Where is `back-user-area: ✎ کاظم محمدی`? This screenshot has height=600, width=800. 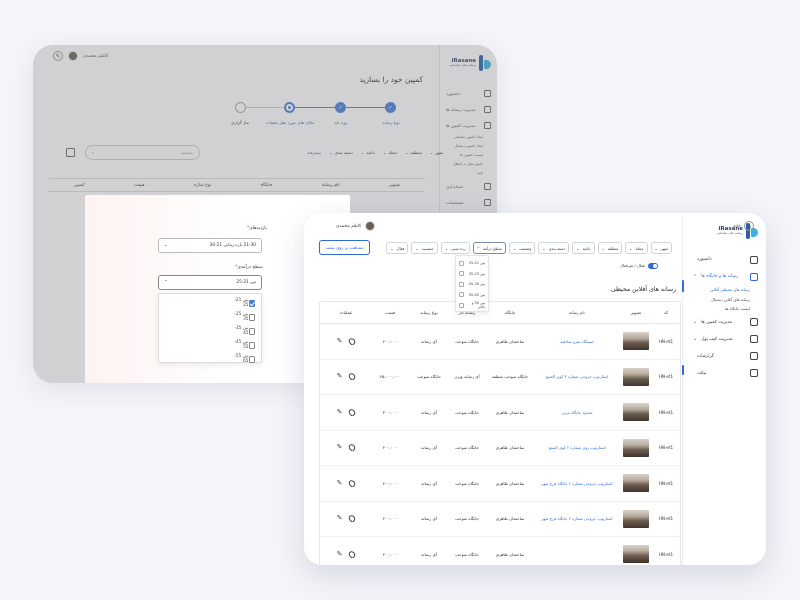
back-user-area: ✎ کاظم محمدی is located at coordinates (80, 56).